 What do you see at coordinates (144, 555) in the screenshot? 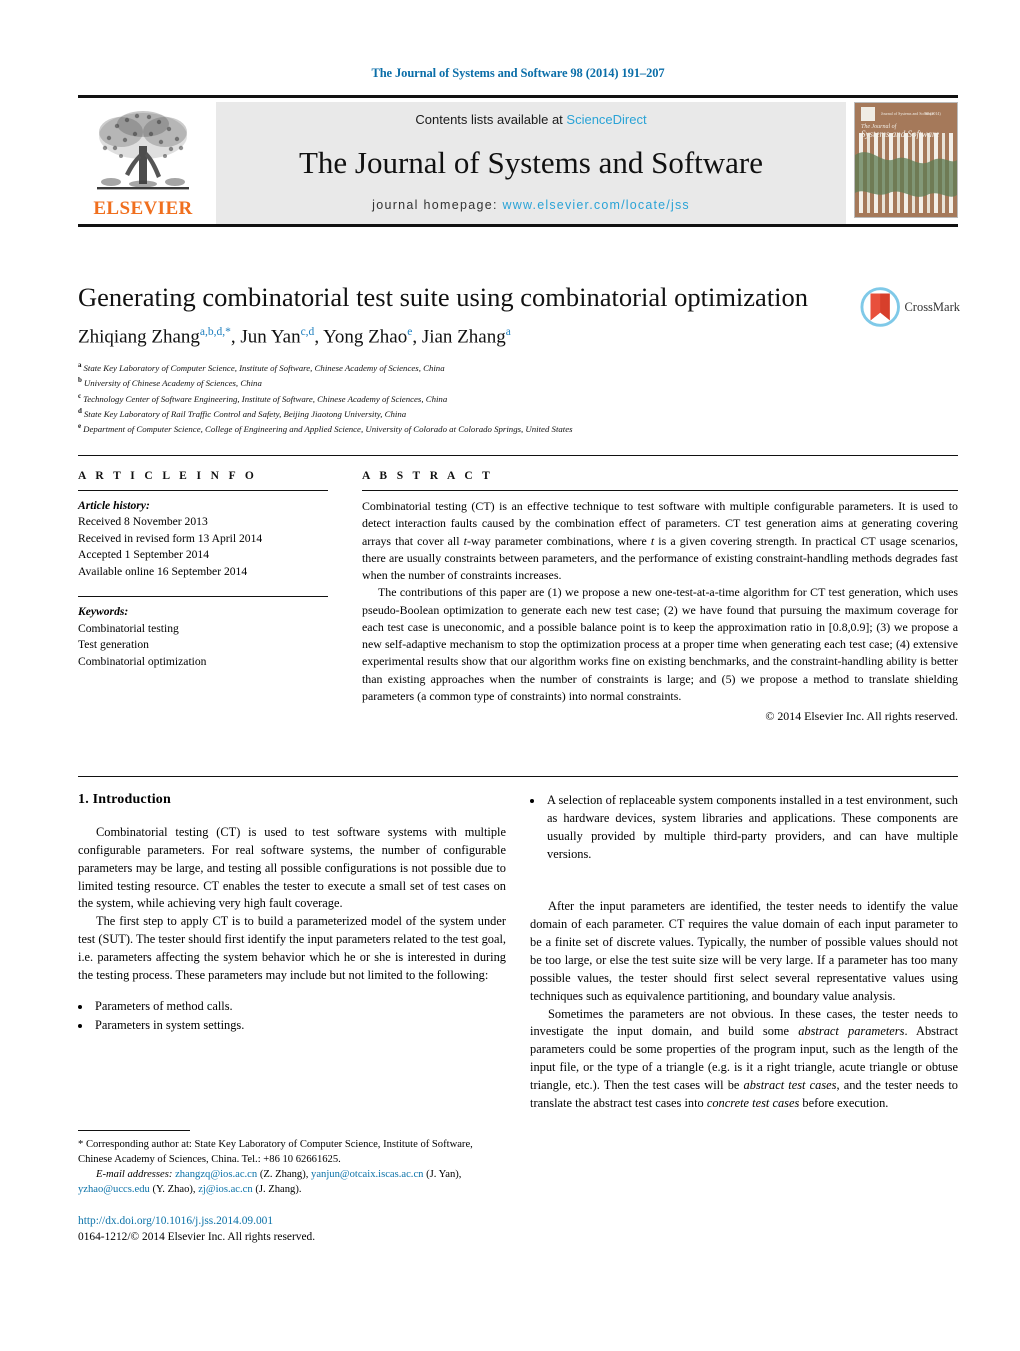
I see `history-item: Accepted 1 September 2014` at bounding box center [144, 555].